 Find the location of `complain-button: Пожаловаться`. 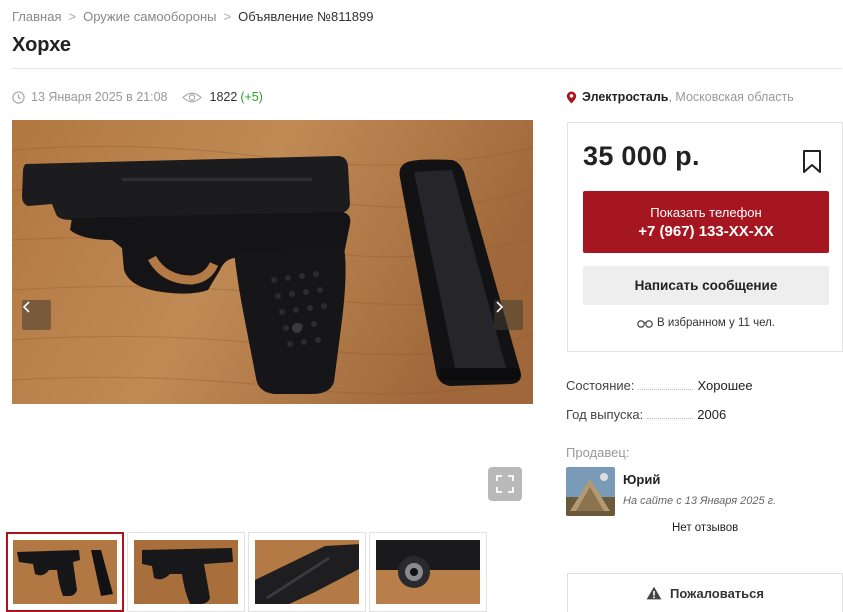

complain-button: Пожаловаться is located at coordinates (705, 592).